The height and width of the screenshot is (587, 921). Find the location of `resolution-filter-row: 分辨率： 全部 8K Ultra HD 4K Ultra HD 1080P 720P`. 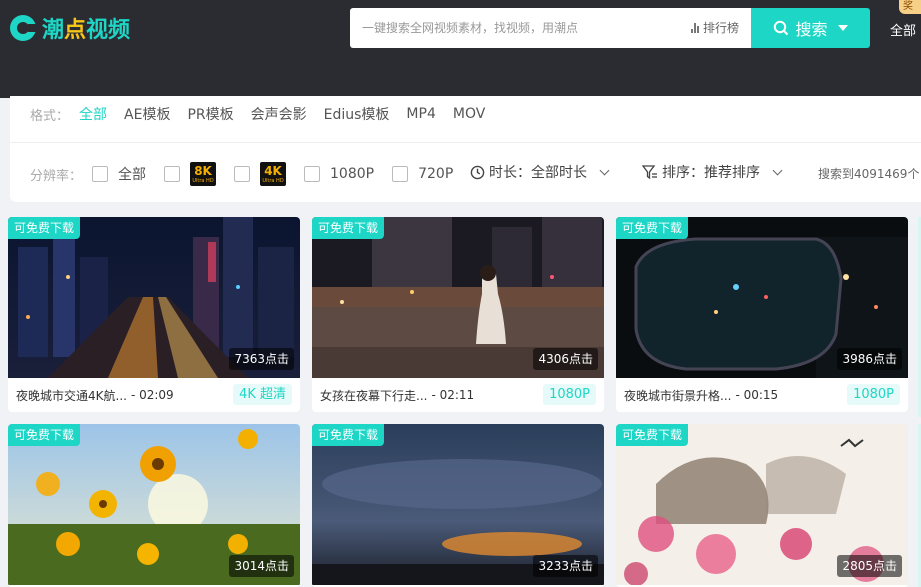

resolution-filter-row: 分辨率： 全部 8K Ultra HD 4K Ultra HD 1080P 720P is located at coordinates (250, 174).